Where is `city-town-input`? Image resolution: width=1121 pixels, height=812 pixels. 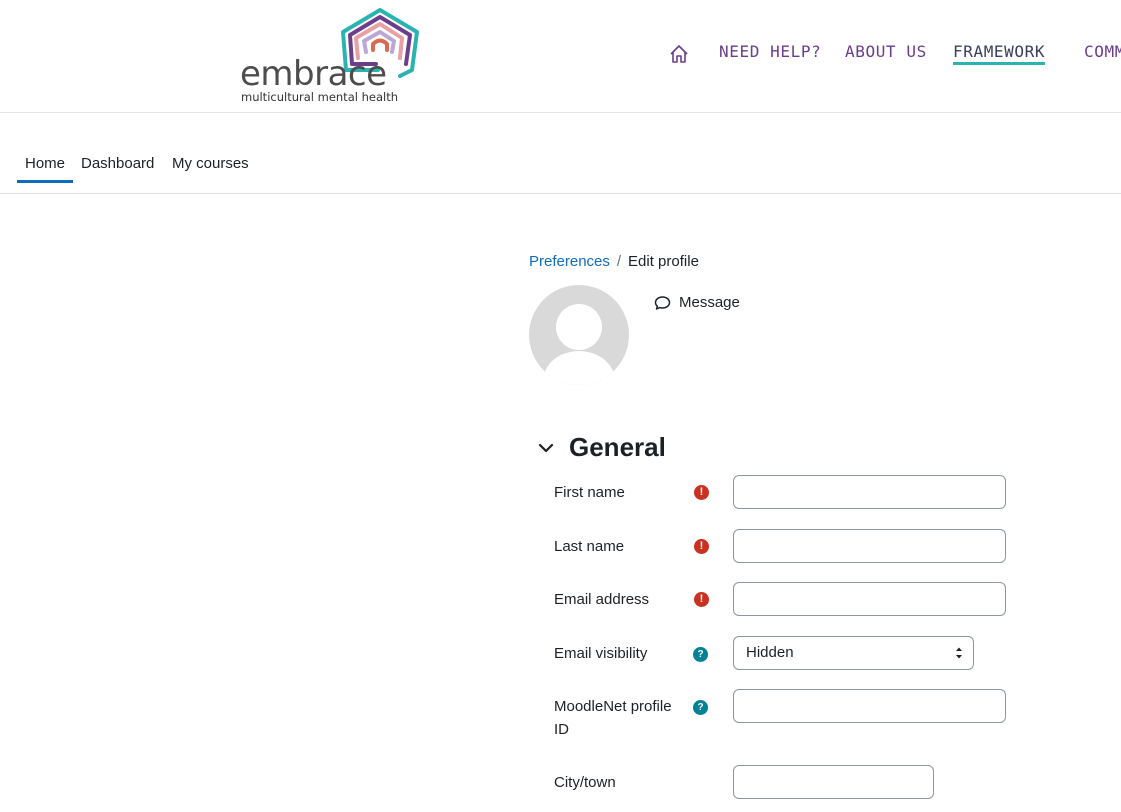
city-town-input is located at coordinates (833, 782).